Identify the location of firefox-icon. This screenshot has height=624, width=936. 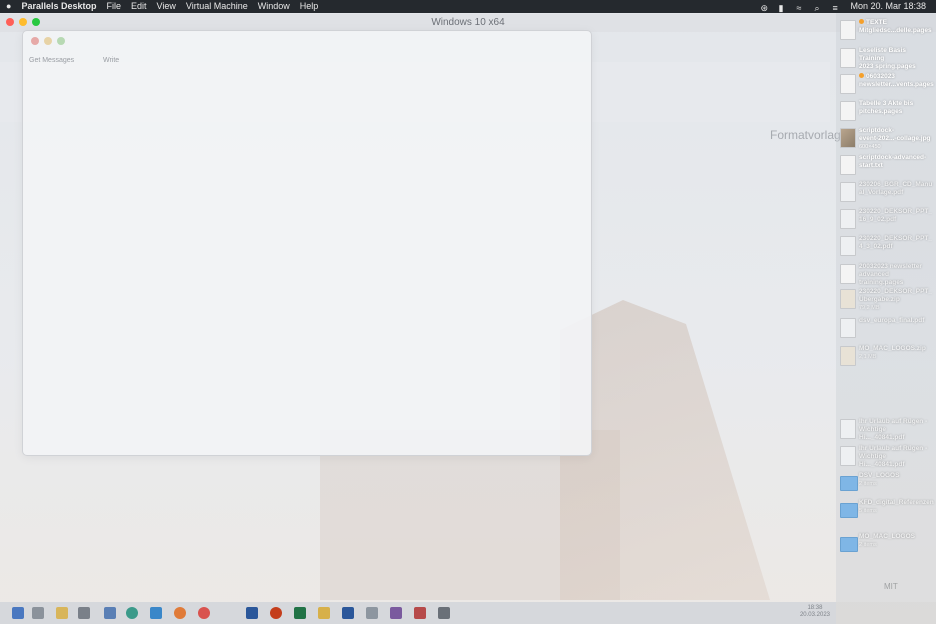
(180, 613).